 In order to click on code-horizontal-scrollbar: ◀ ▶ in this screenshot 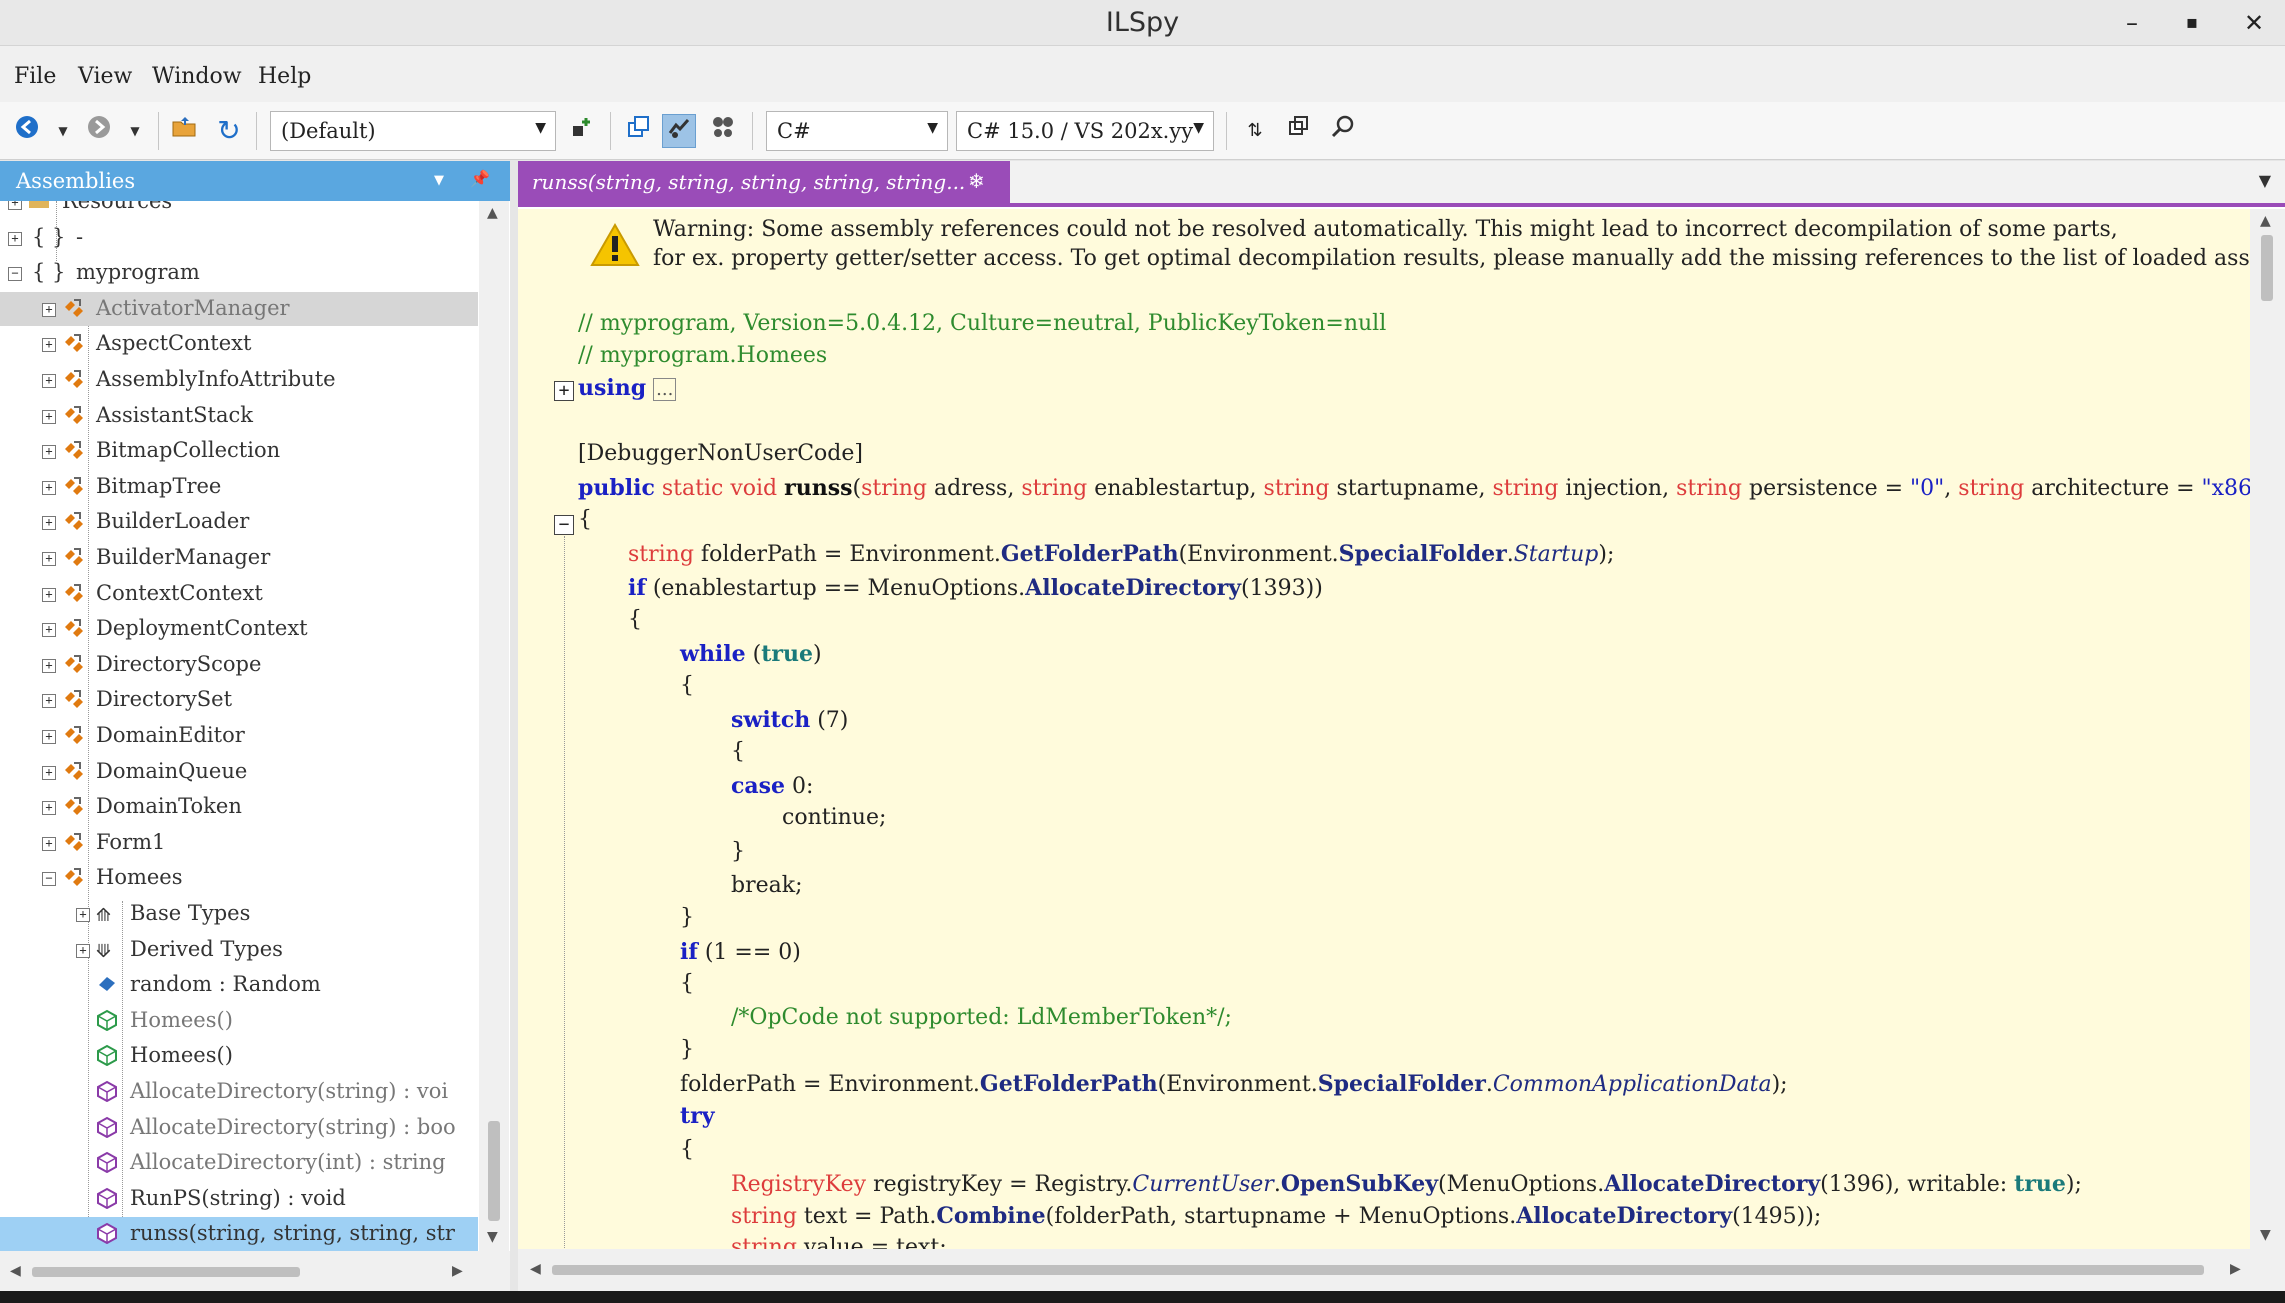, I will do `click(1401, 1270)`.